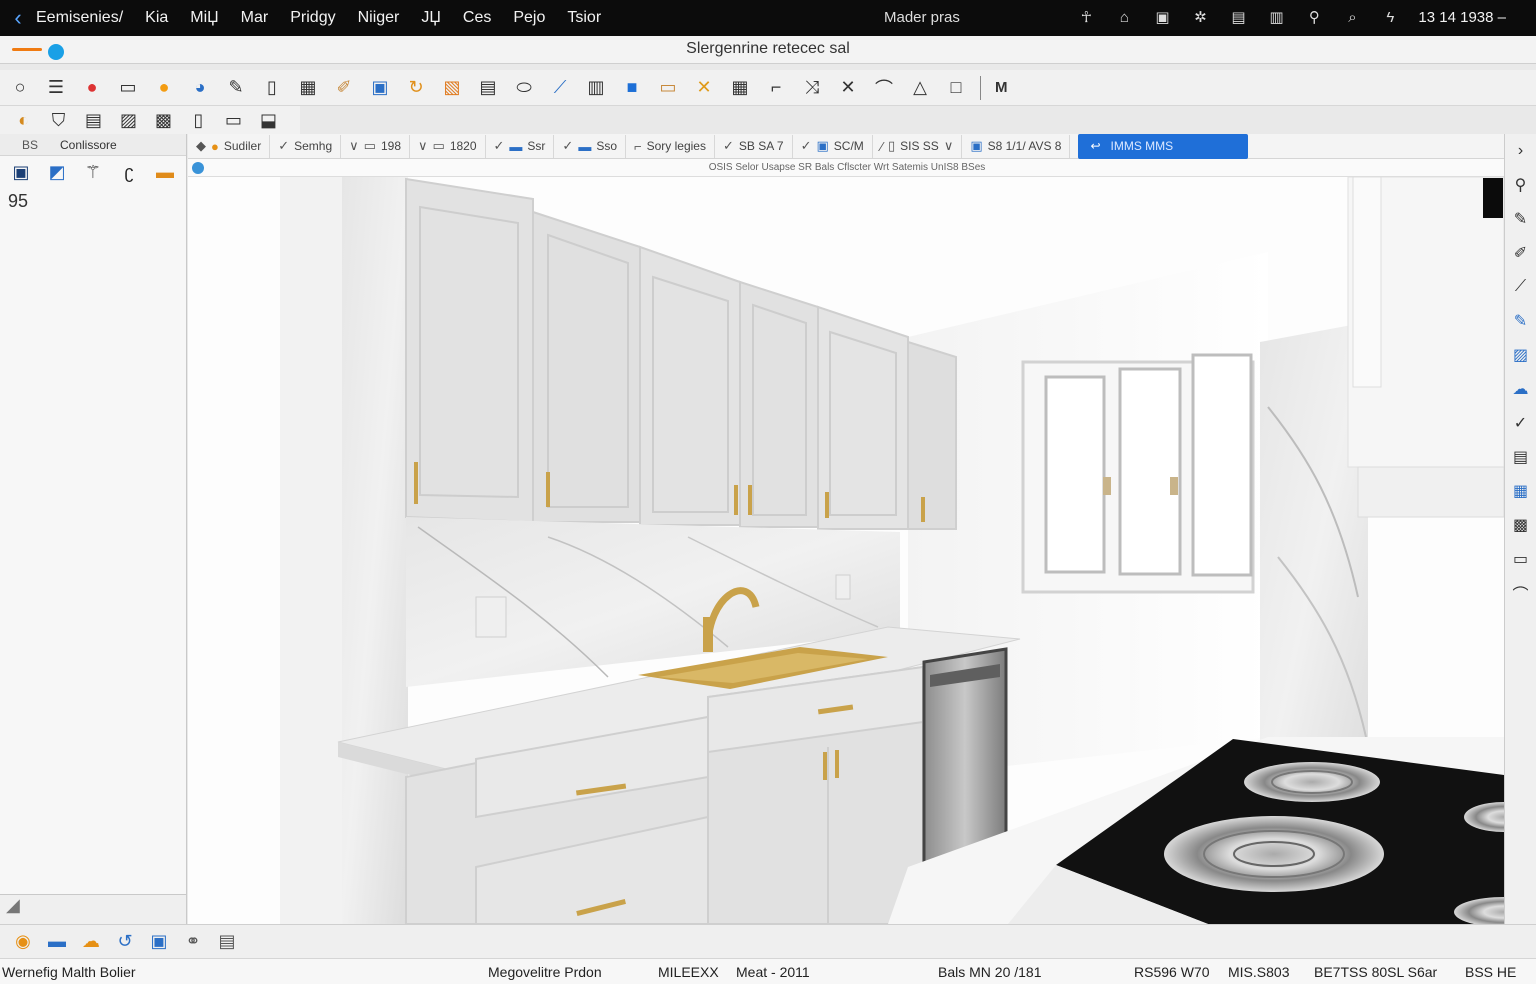 The height and width of the screenshot is (984, 1536). Describe the element at coordinates (848, 88) in the screenshot. I see `close-icon: ✕` at that location.